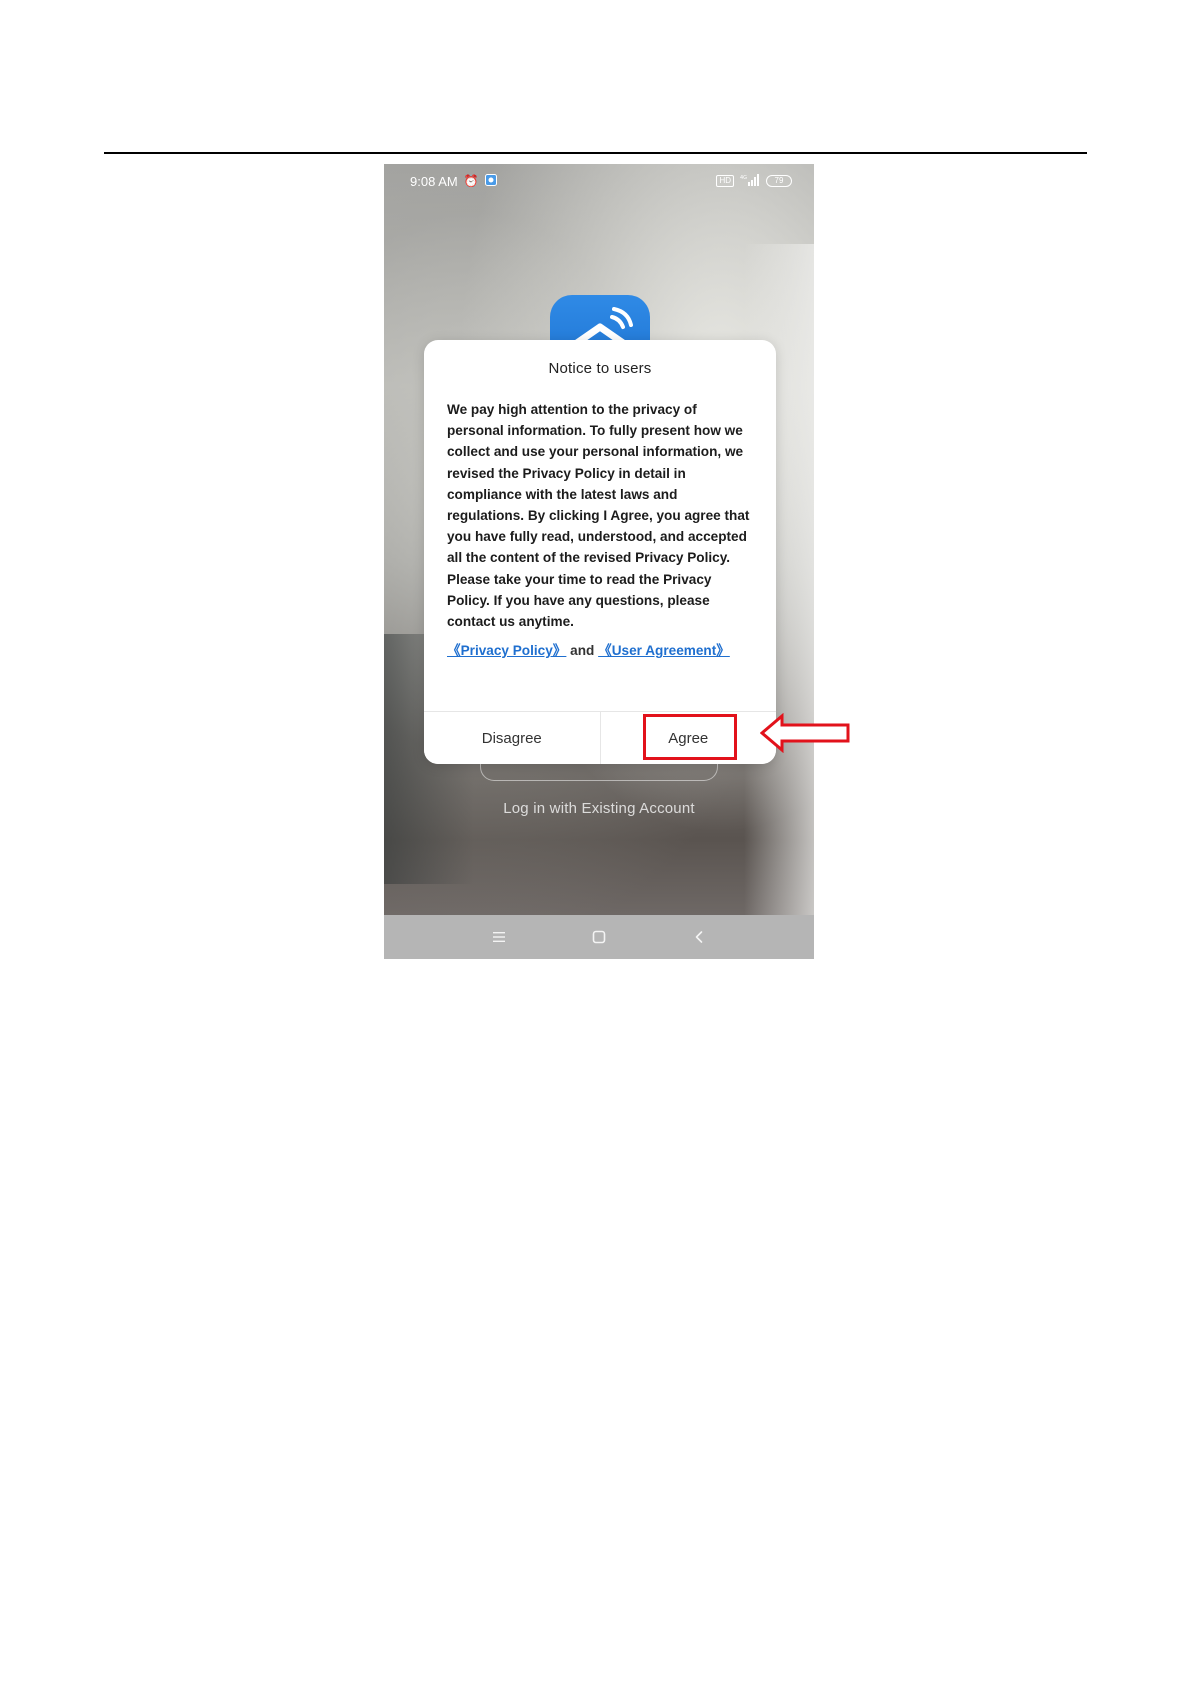 The width and height of the screenshot is (1190, 1684). Describe the element at coordinates (805, 733) in the screenshot. I see `pointer-arrow-icon` at that location.